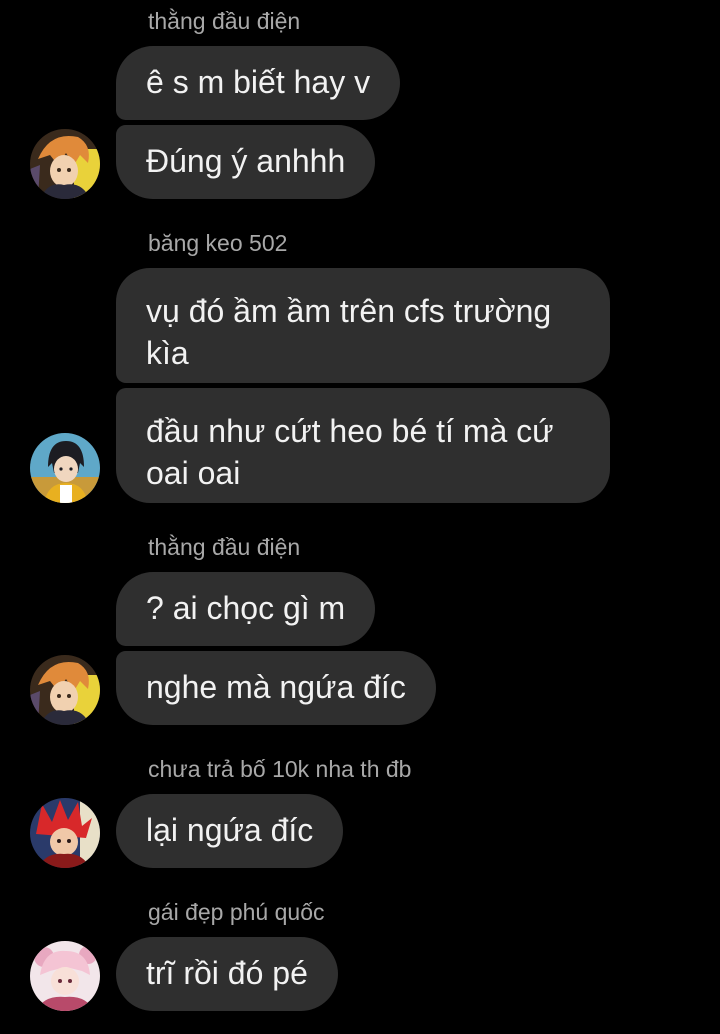 This screenshot has width=720, height=1034. What do you see at coordinates (227, 974) in the screenshot?
I see `message-bubble: trĩ rồi đó pé` at bounding box center [227, 974].